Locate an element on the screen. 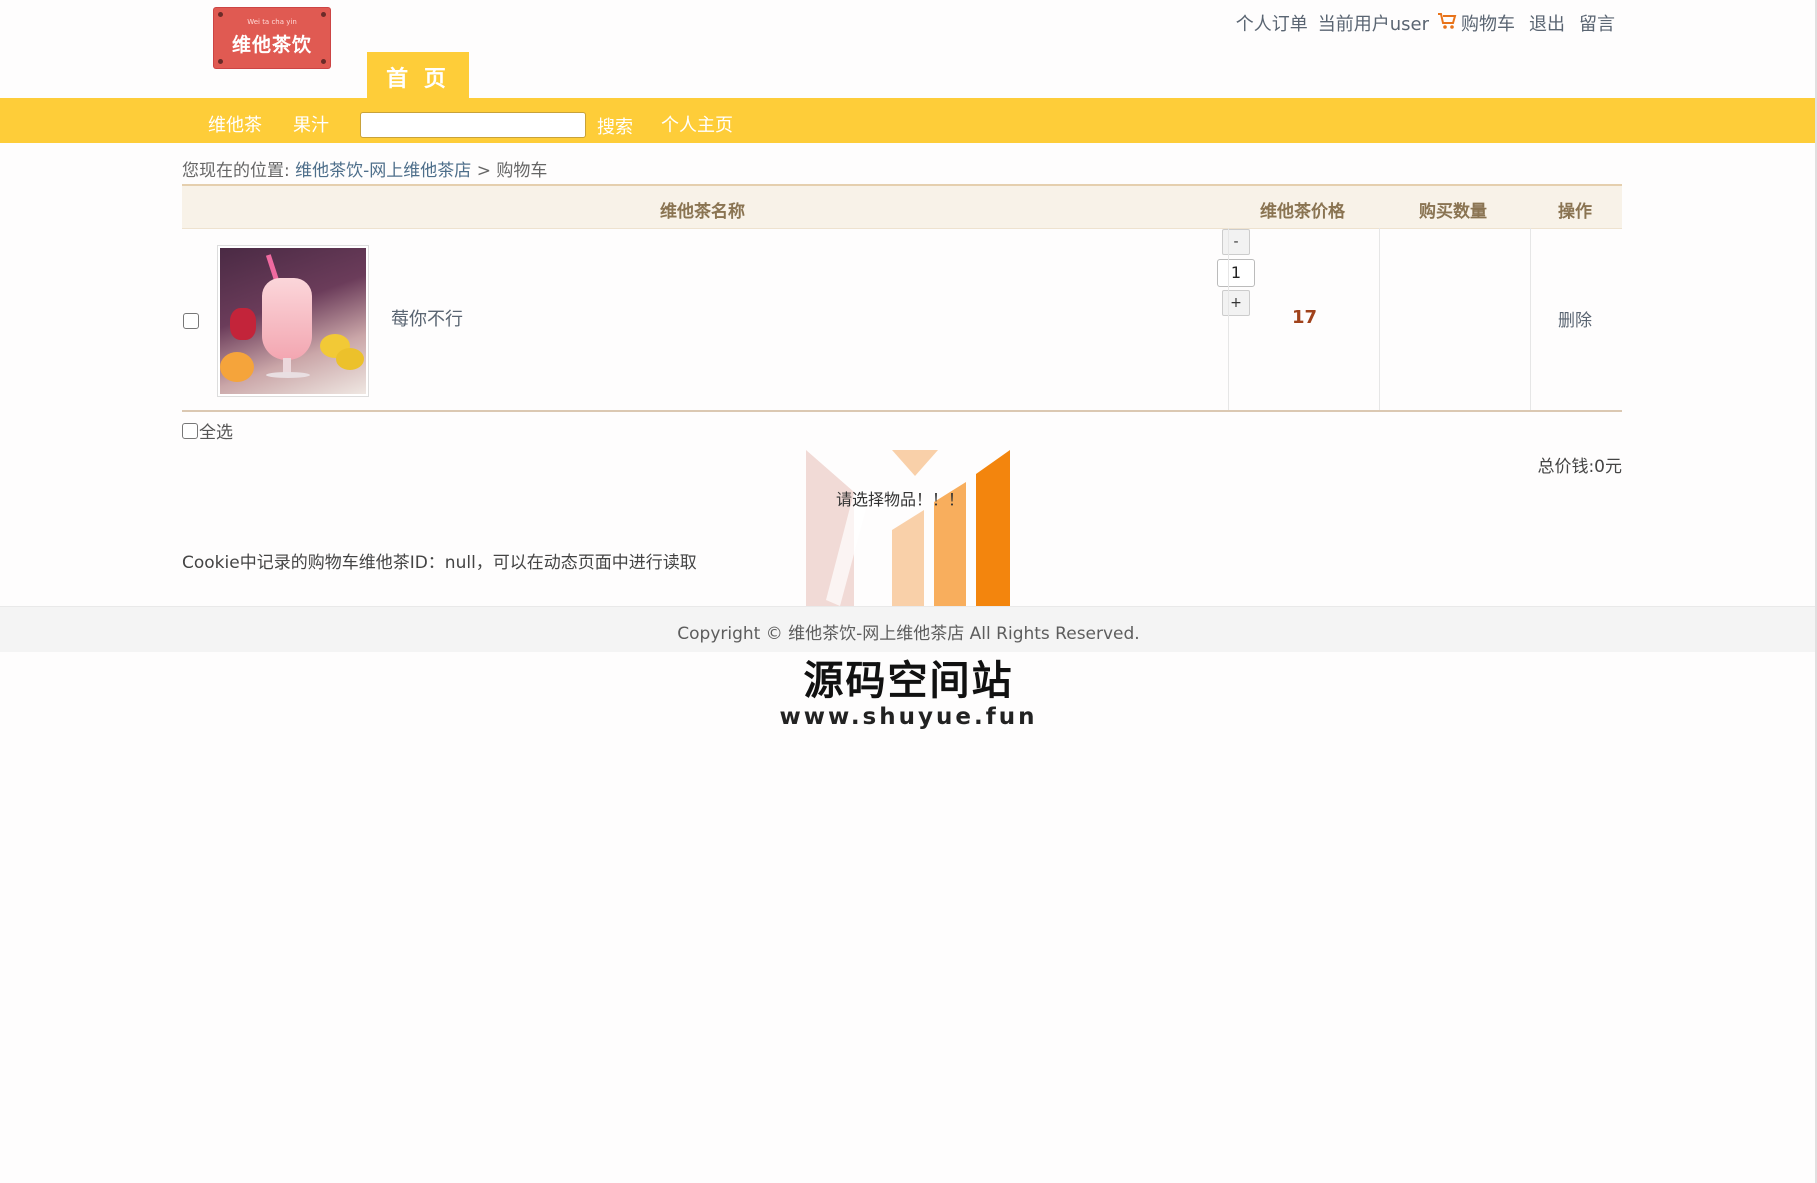 Image resolution: width=1817 pixels, height=1183 pixels. cart-link: 购物车 is located at coordinates (1488, 23).